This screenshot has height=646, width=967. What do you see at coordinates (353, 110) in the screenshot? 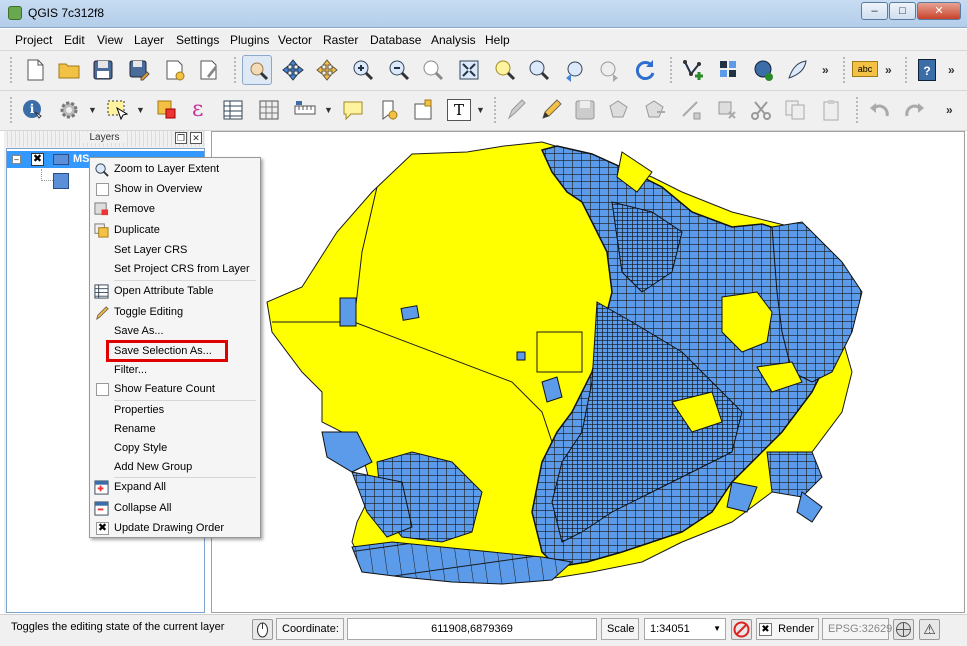
I see `map-tips-button` at bounding box center [353, 110].